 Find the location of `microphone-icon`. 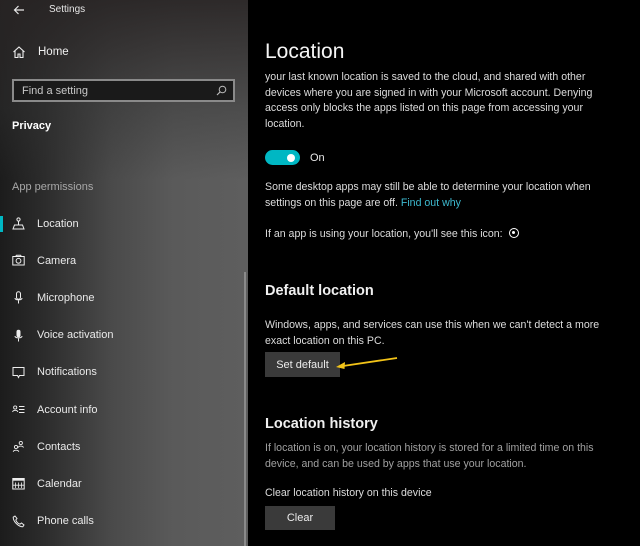

microphone-icon is located at coordinates (18, 297).